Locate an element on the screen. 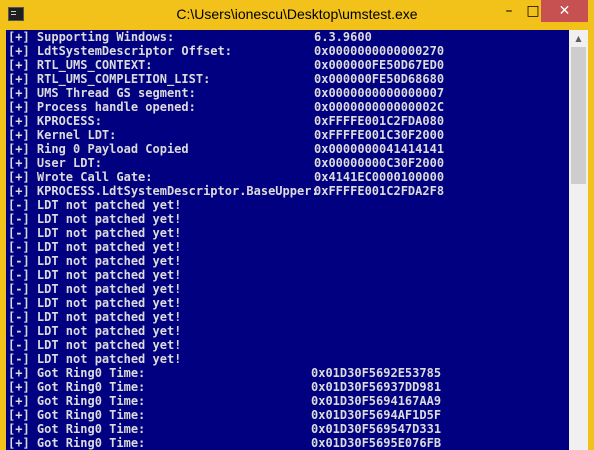 The height and width of the screenshot is (450, 594). console-line-label: [+] RTL_UMS_COMPLETION_LIST: is located at coordinates (109, 79).